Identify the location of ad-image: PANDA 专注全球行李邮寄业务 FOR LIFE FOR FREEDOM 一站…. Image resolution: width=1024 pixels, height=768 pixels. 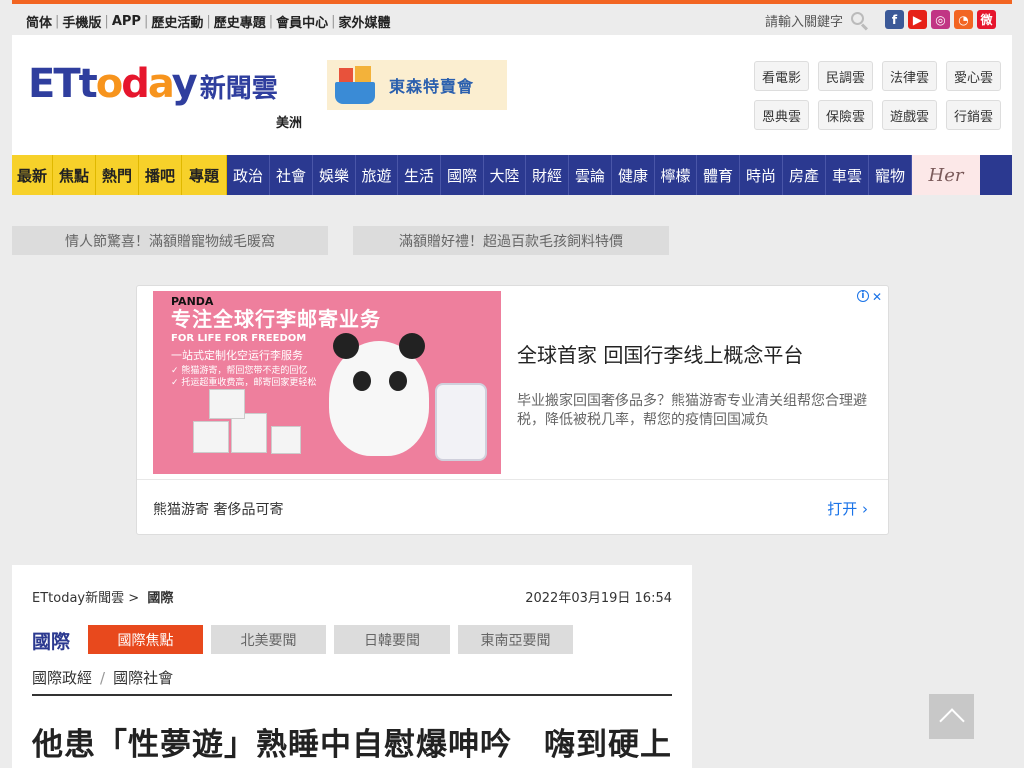
(327, 382).